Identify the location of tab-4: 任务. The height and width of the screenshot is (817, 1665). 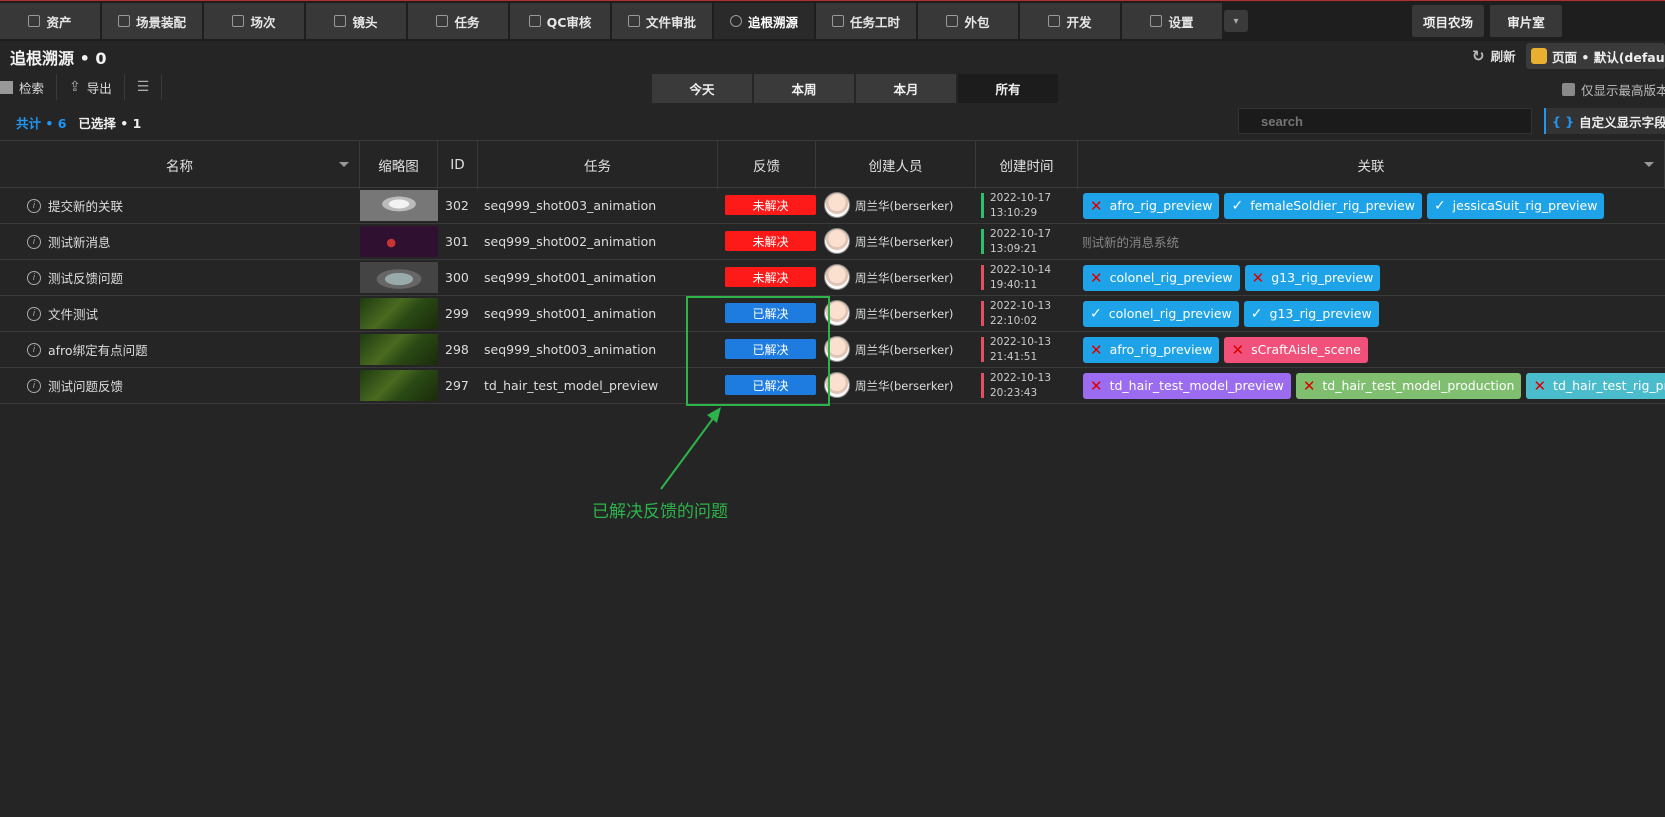
(458, 21).